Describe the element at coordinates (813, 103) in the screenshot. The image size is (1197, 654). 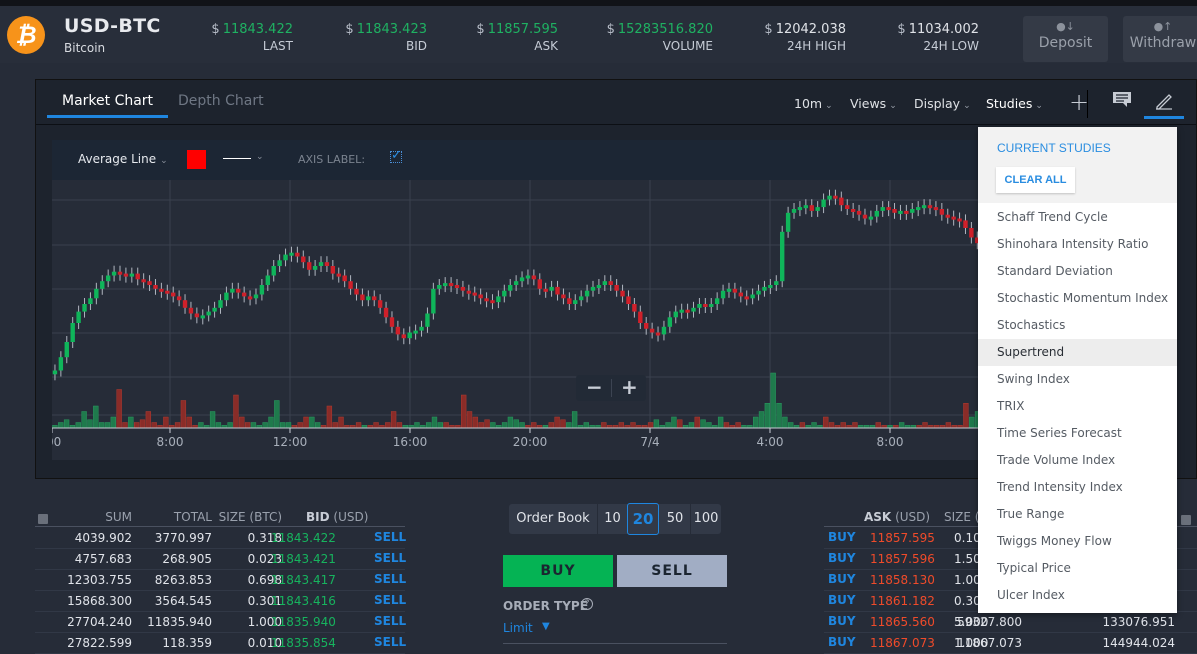
I see `interval-dropdown: 10m ⌄` at that location.